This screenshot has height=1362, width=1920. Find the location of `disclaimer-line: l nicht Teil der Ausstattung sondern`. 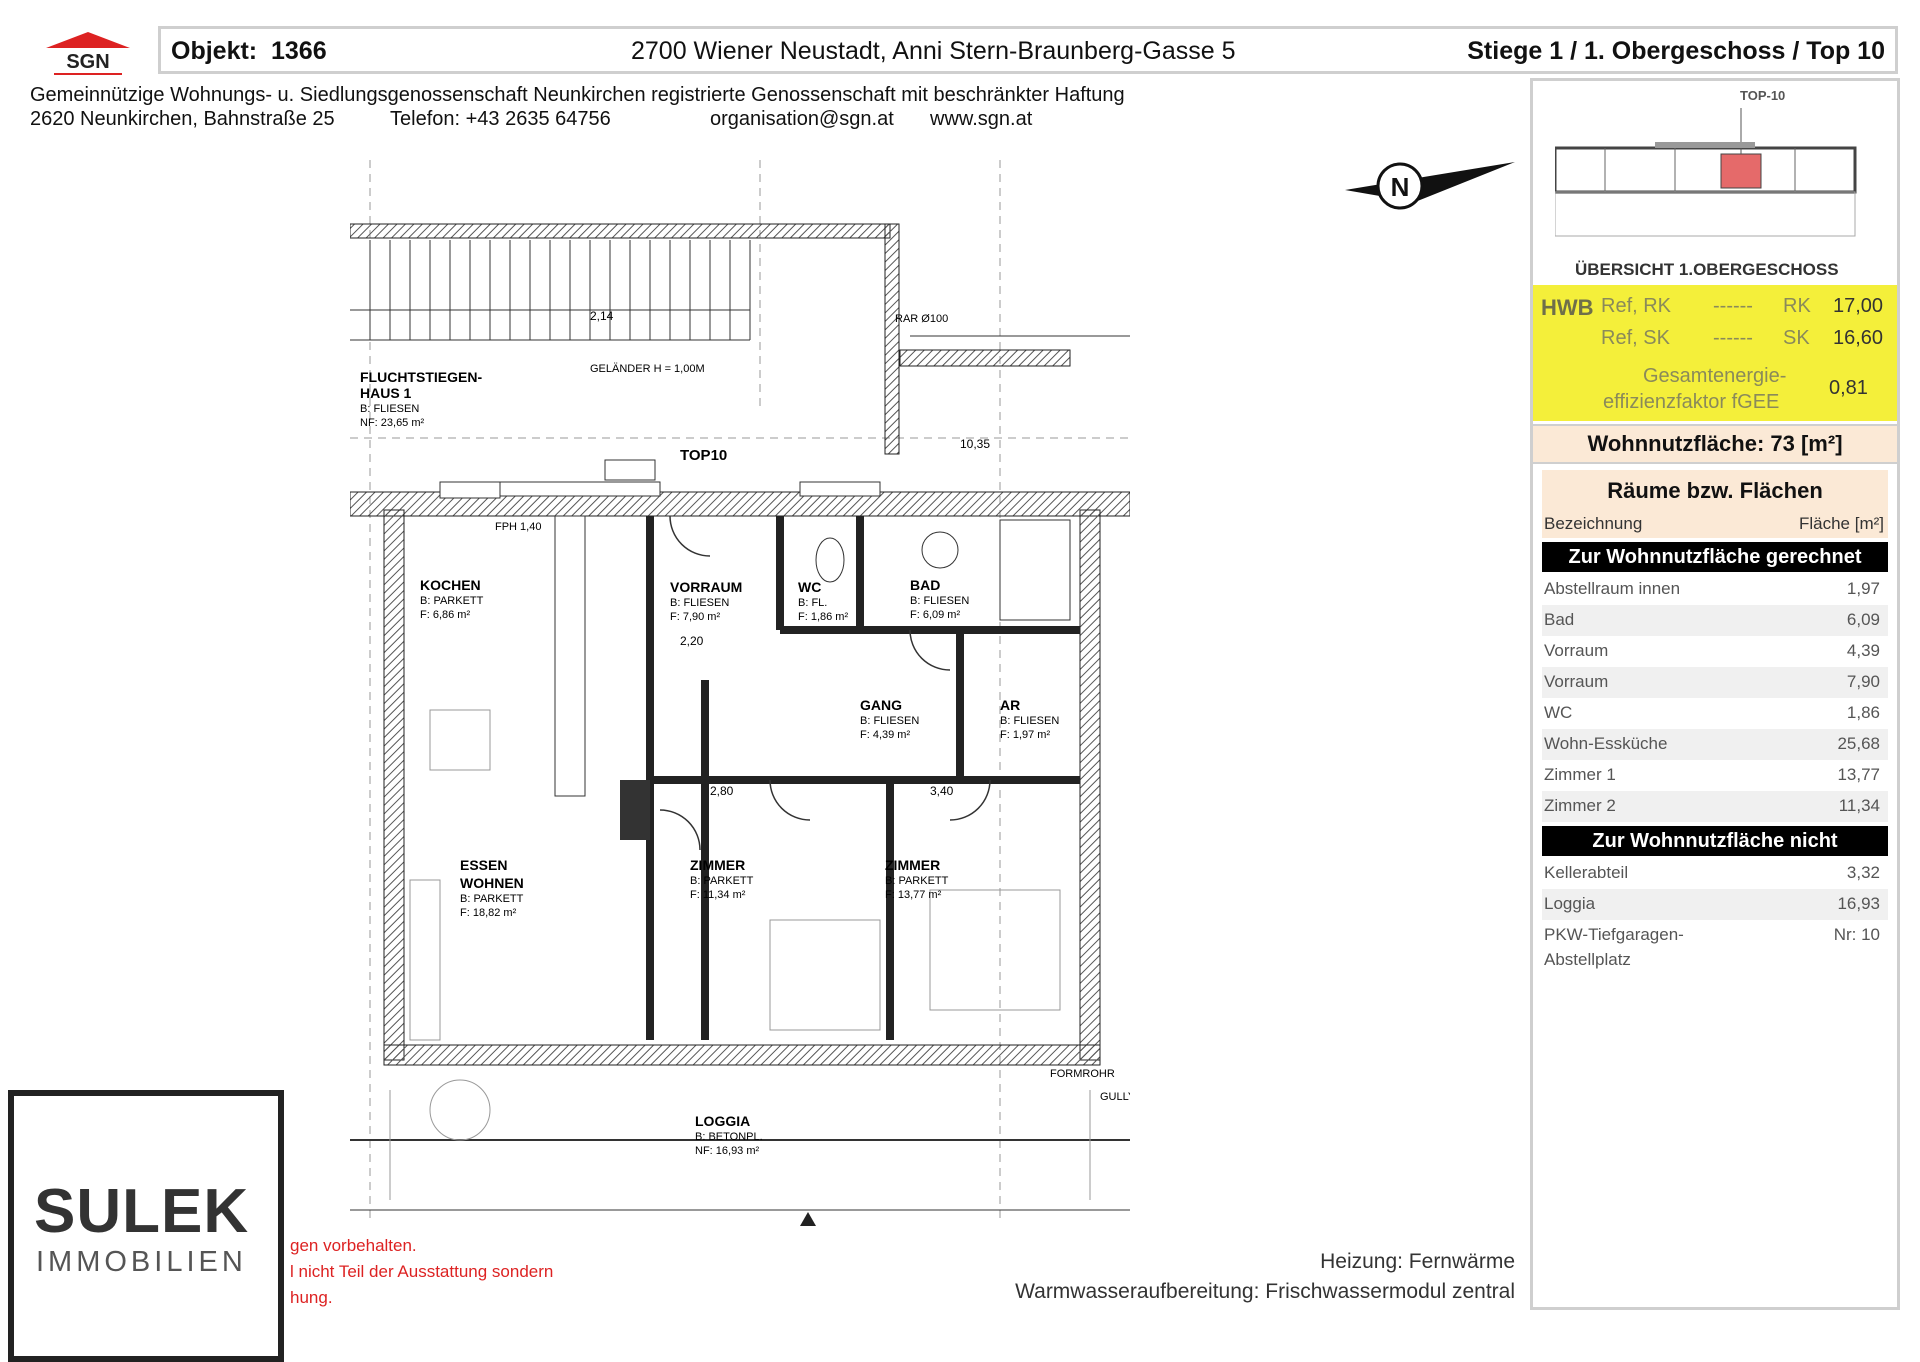

disclaimer-line: l nicht Teil der Ausstattung sondern is located at coordinates (422, 1271).